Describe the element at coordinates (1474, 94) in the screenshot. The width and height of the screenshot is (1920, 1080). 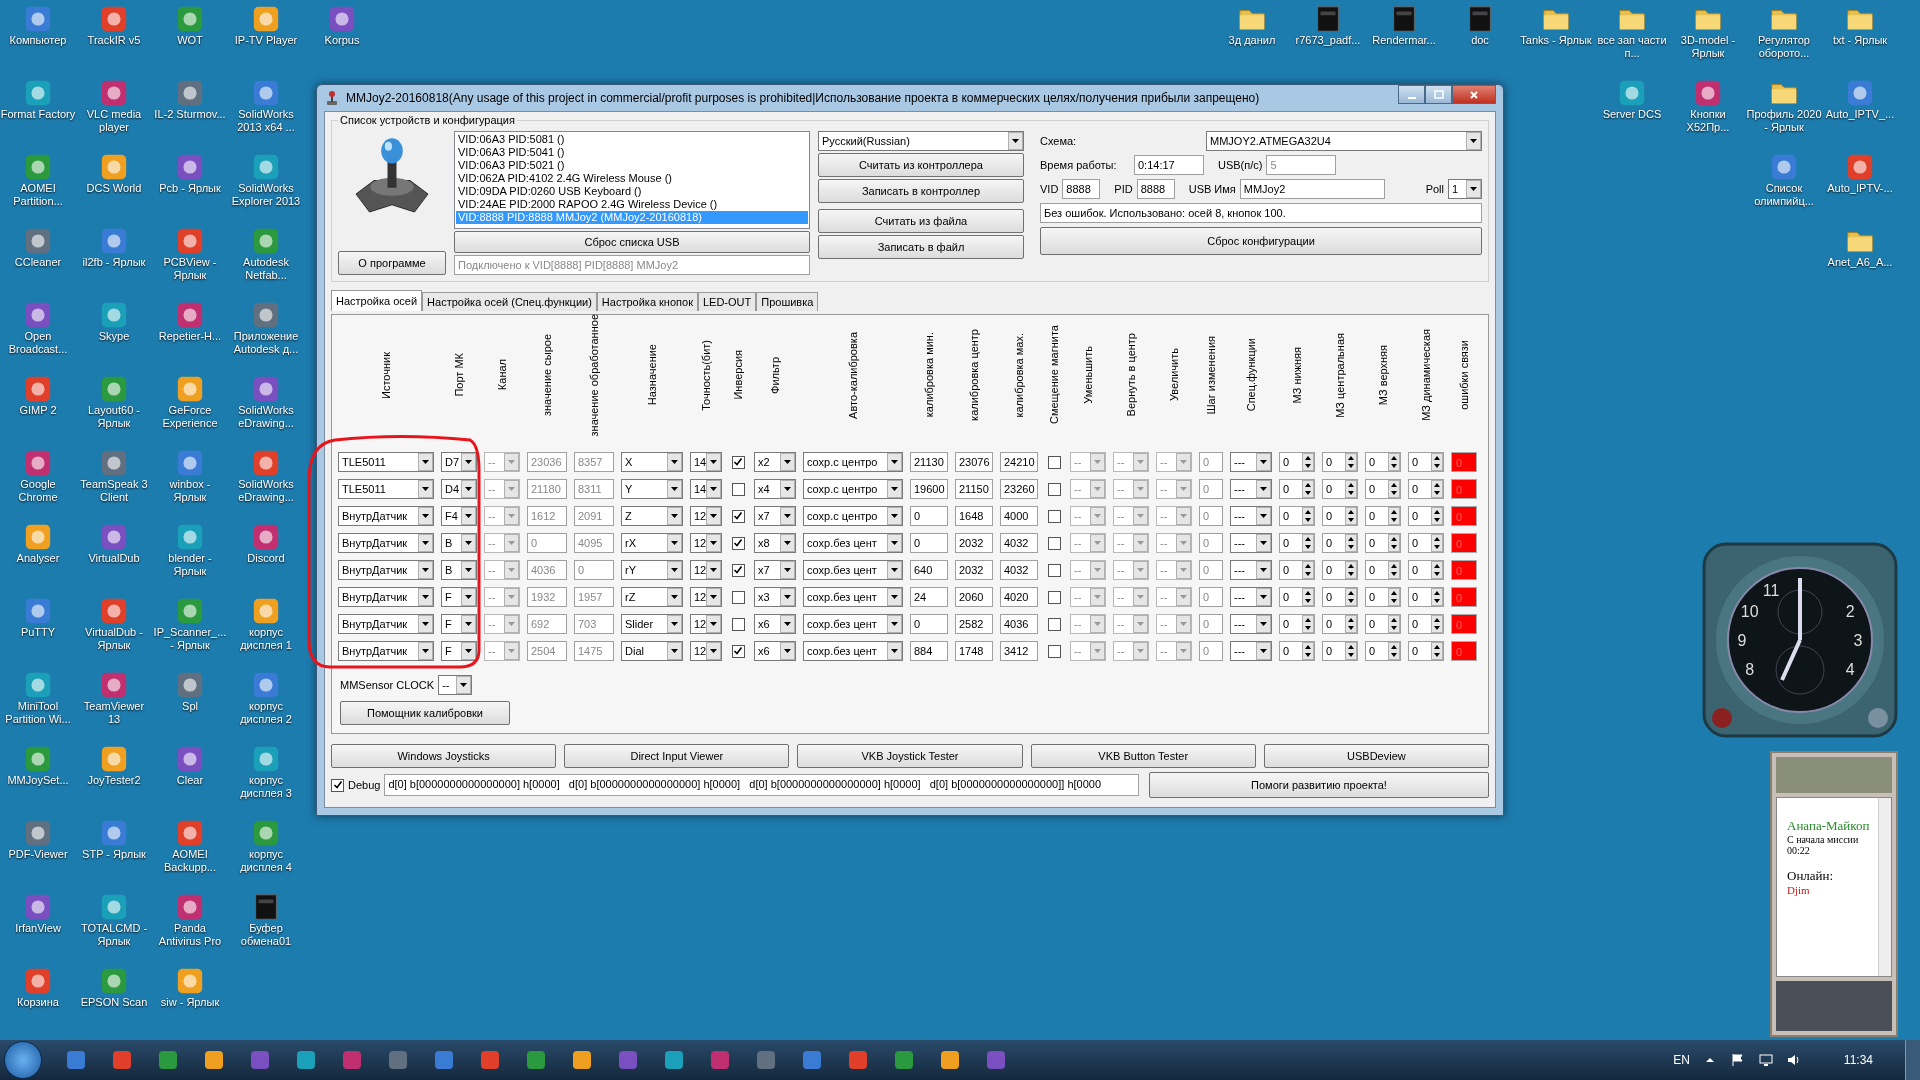
I see `close-button` at that location.